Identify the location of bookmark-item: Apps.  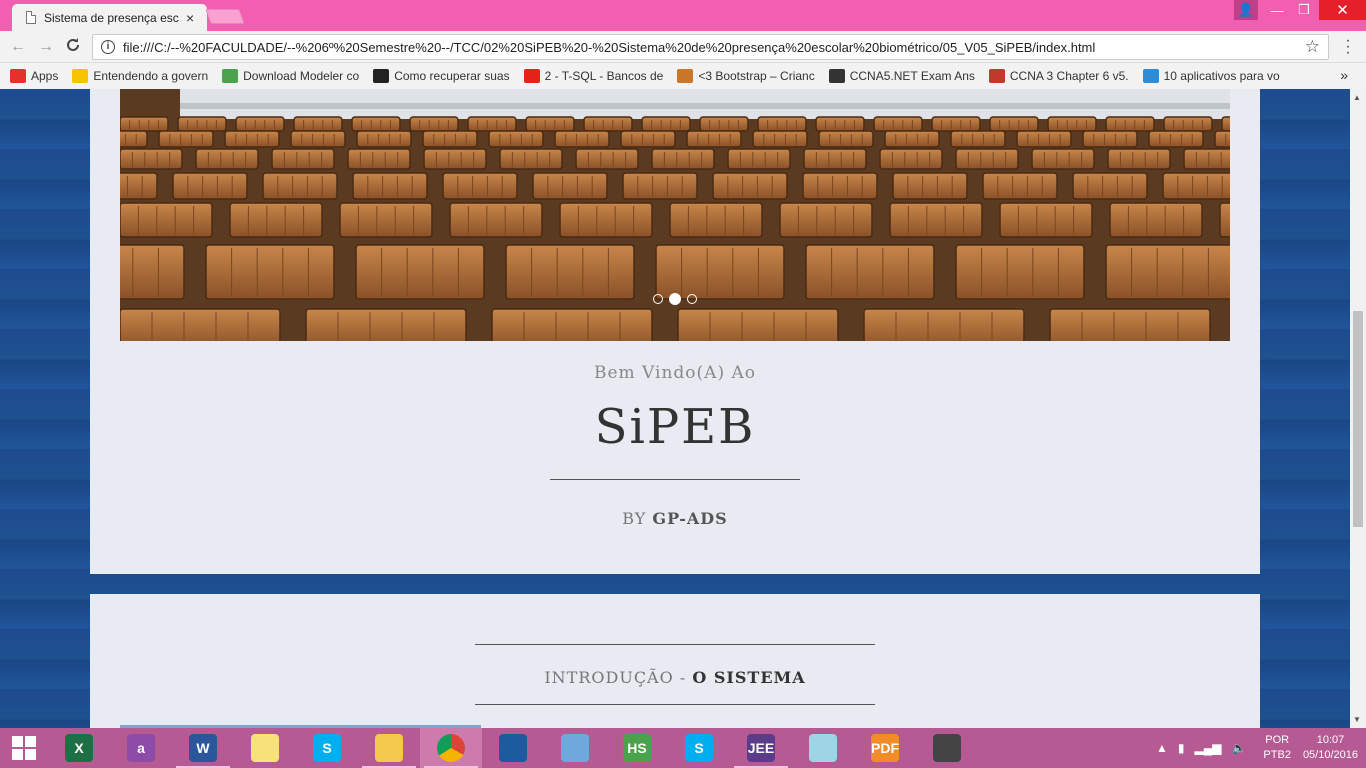
(34, 76).